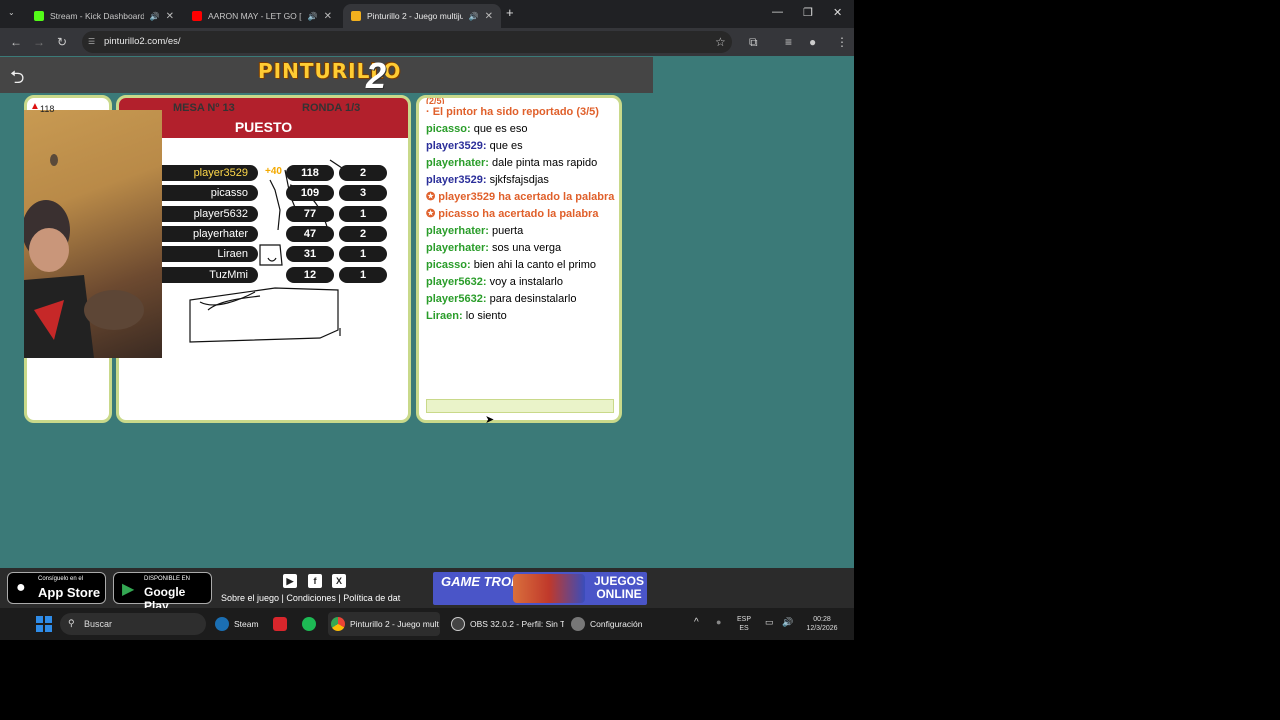 Image resolution: width=1280 pixels, height=720 pixels. What do you see at coordinates (222, 624) in the screenshot?
I see `steam-icon` at bounding box center [222, 624].